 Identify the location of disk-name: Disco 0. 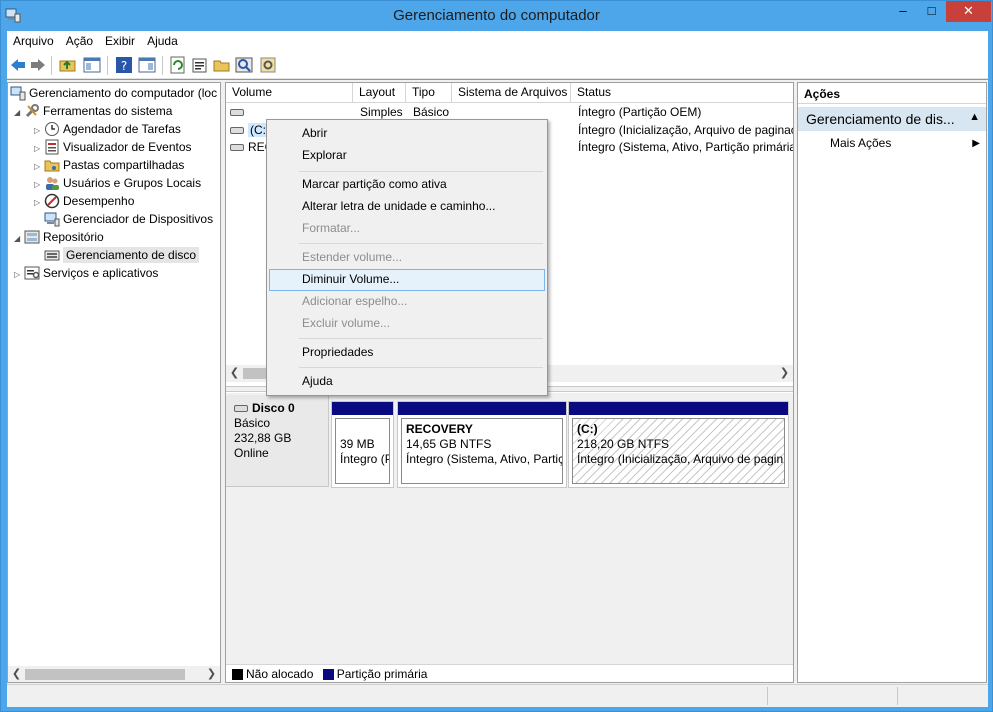
(273, 408).